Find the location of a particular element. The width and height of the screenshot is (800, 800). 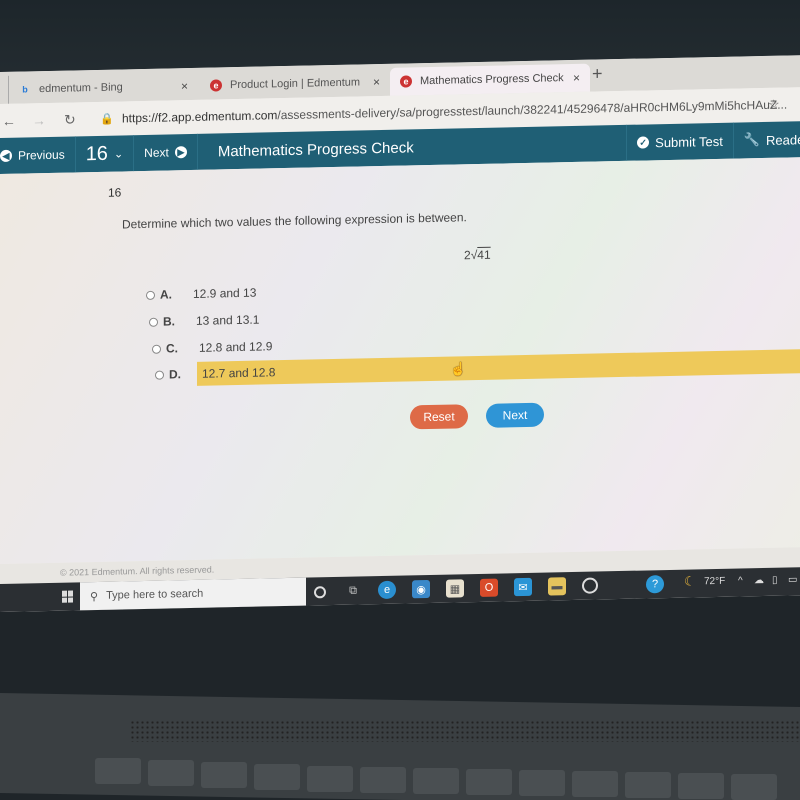

choice-text: 13 and 13.1 is located at coordinates (228, 320).